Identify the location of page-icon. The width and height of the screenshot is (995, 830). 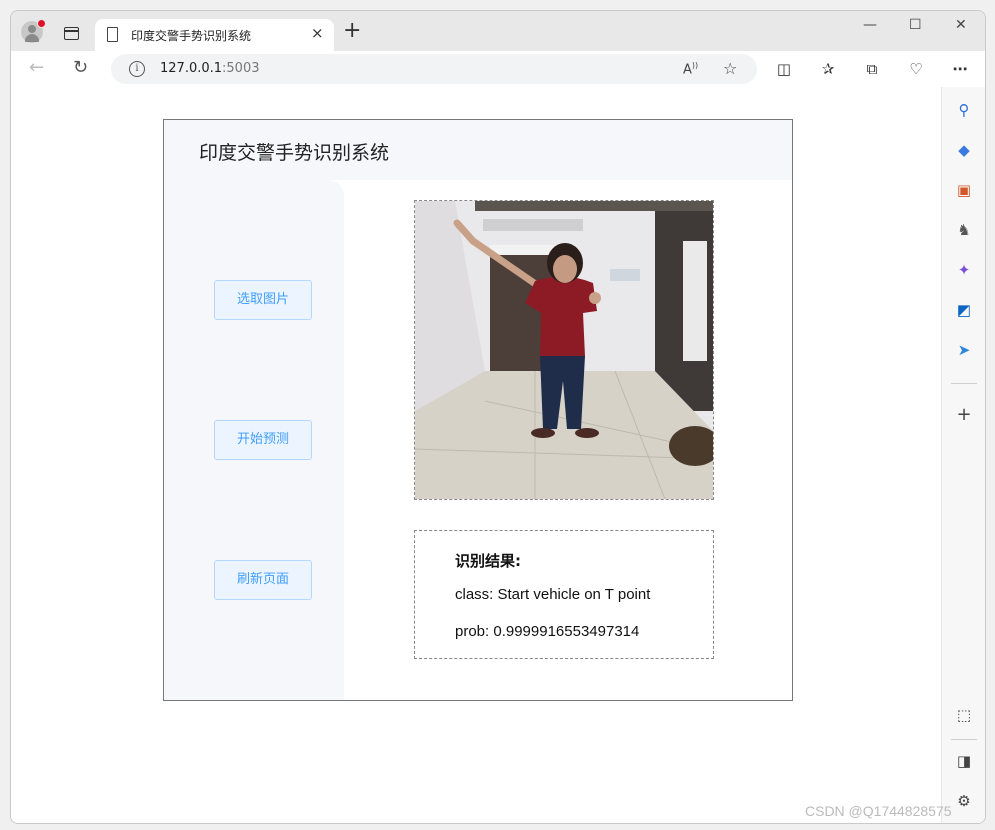
(112, 34).